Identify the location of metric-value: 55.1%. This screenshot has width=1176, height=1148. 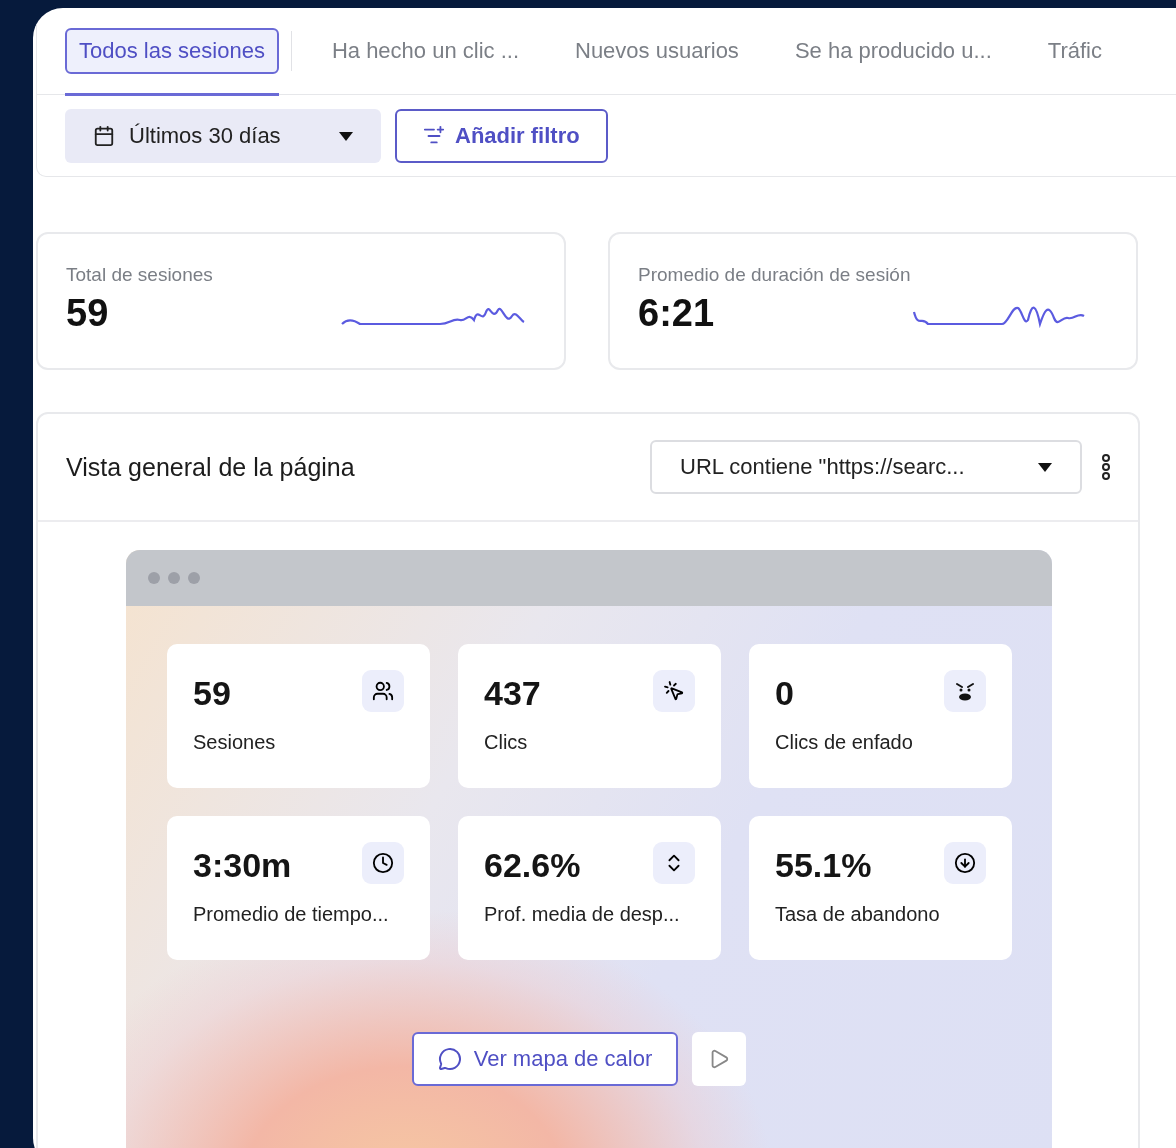
(823, 865).